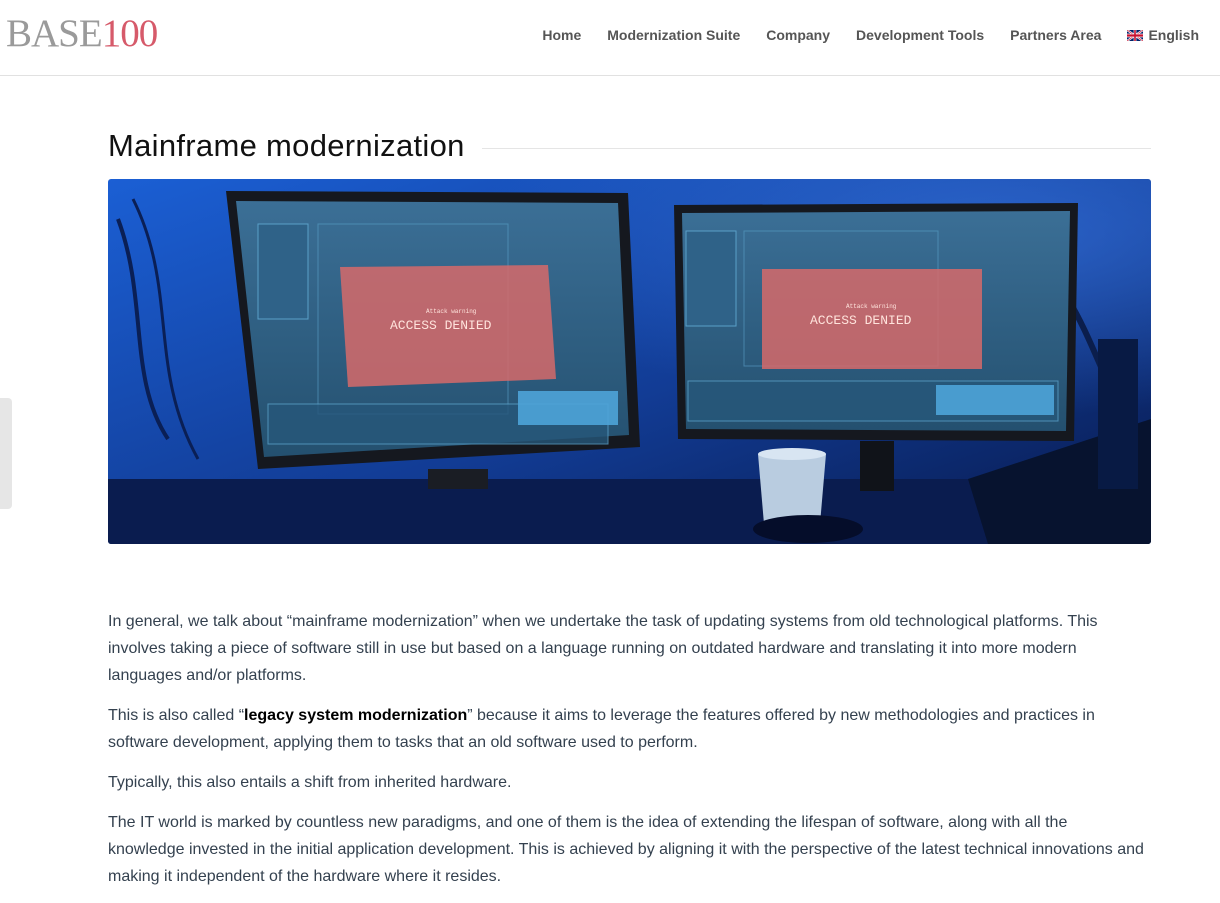 The height and width of the screenshot is (903, 1220). I want to click on page-title: Mainframe modernization, so click(286, 145).